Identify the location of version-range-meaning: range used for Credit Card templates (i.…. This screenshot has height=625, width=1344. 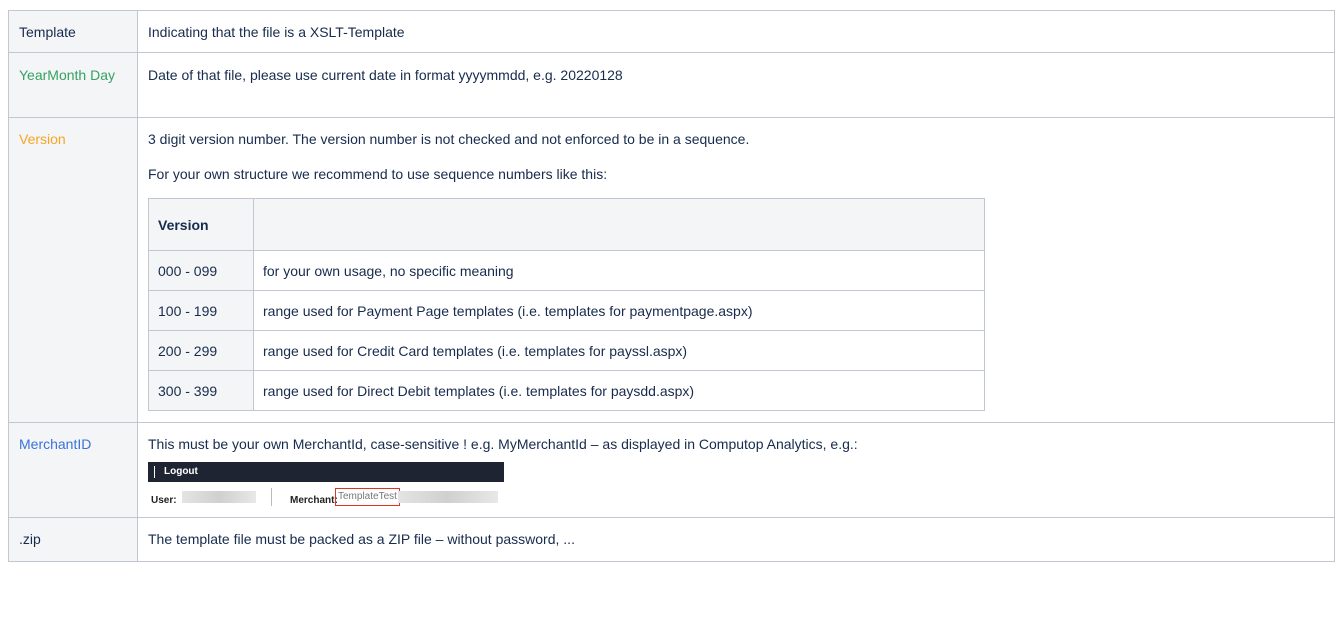
(619, 350).